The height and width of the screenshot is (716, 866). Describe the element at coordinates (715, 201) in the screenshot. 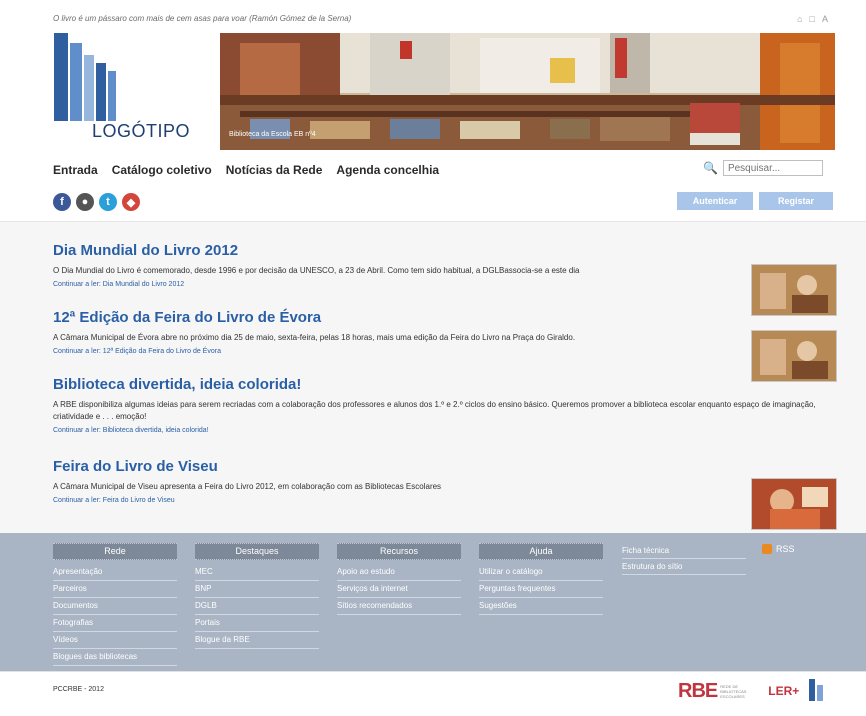

I see `login-button: Autenticar` at that location.